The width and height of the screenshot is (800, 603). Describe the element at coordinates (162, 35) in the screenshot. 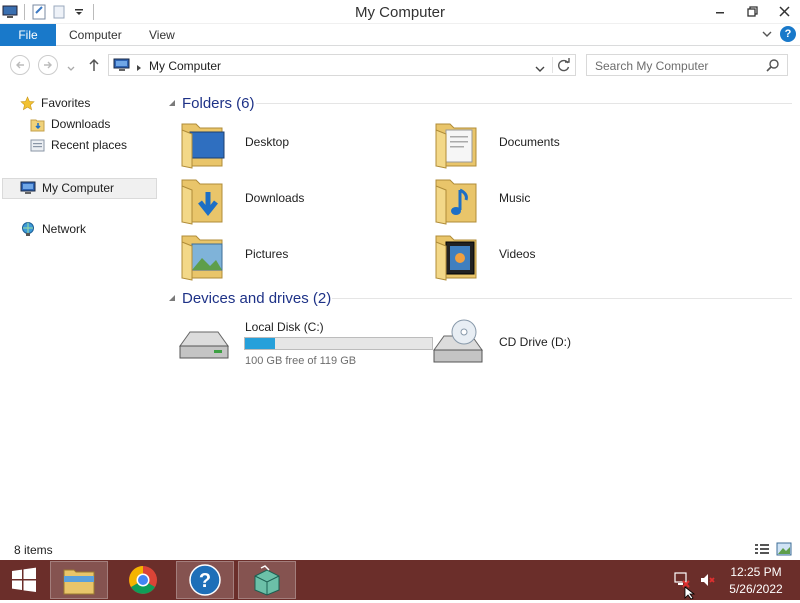

I see `tab-view: View` at that location.